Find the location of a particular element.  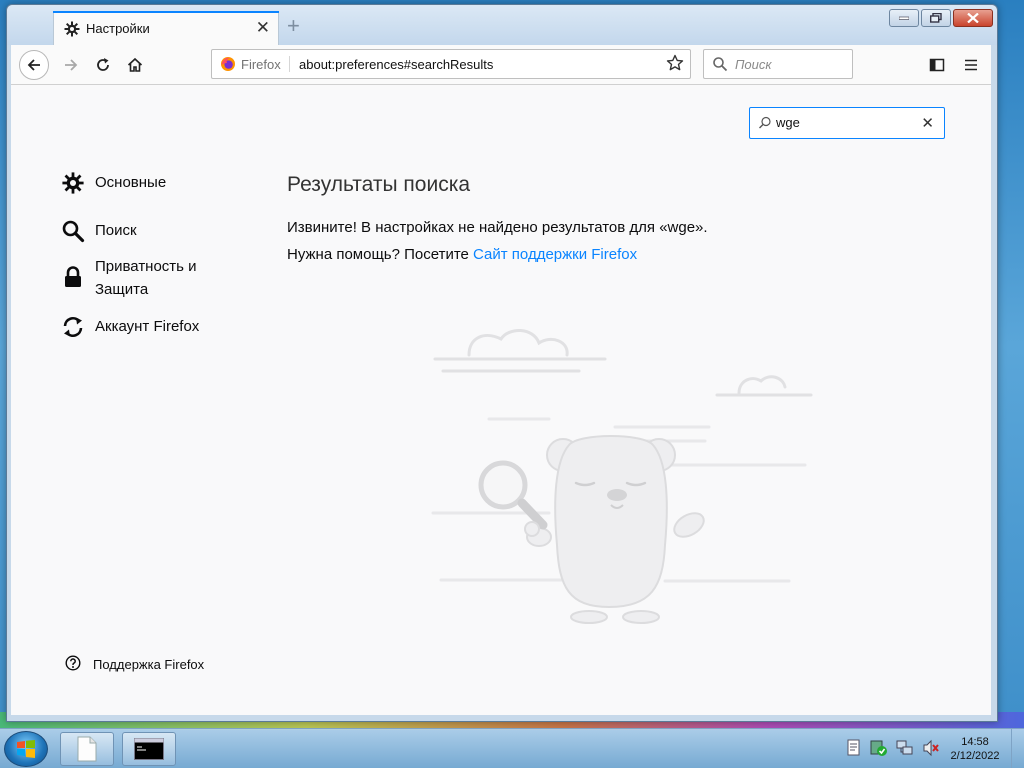

no-results-bear-illustration is located at coordinates (622, 476).